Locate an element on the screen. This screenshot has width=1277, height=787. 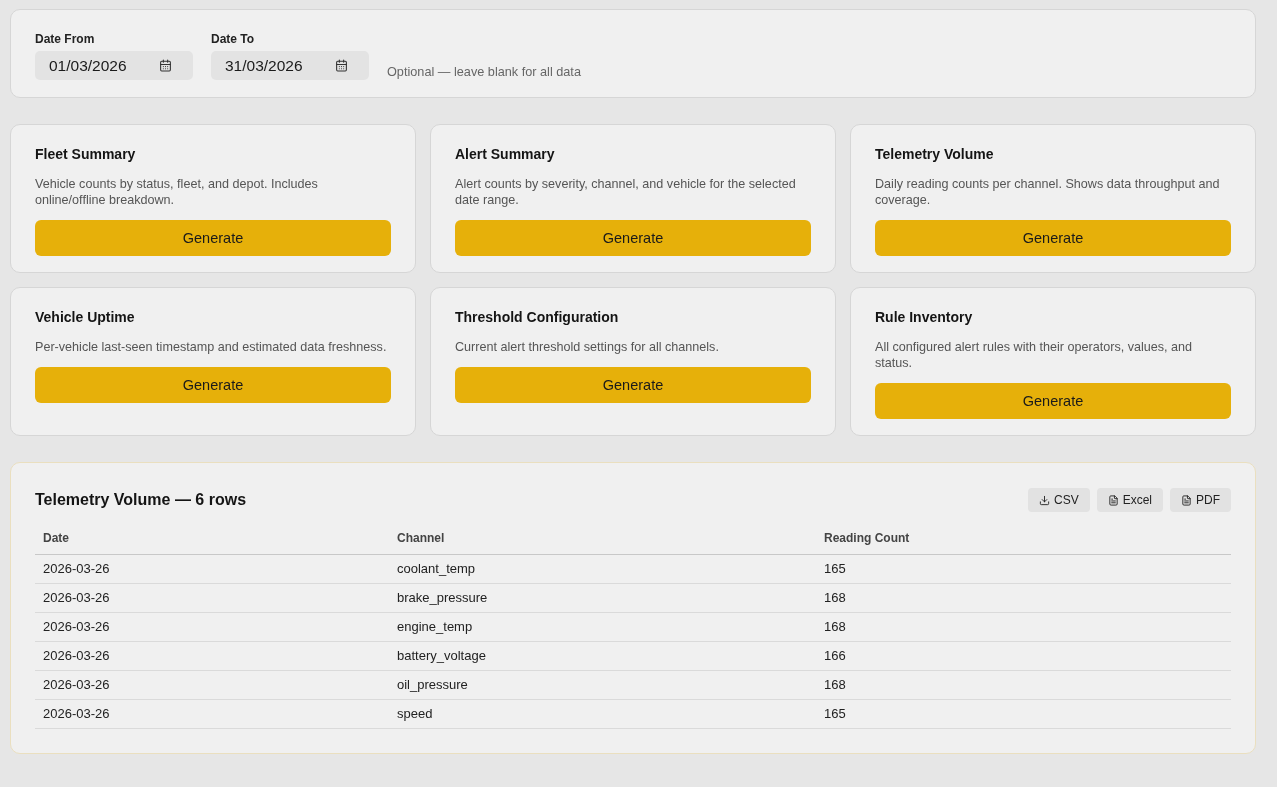
report-description: All configured alert rules with their operators, values, and status. is located at coordinates (1034, 355).